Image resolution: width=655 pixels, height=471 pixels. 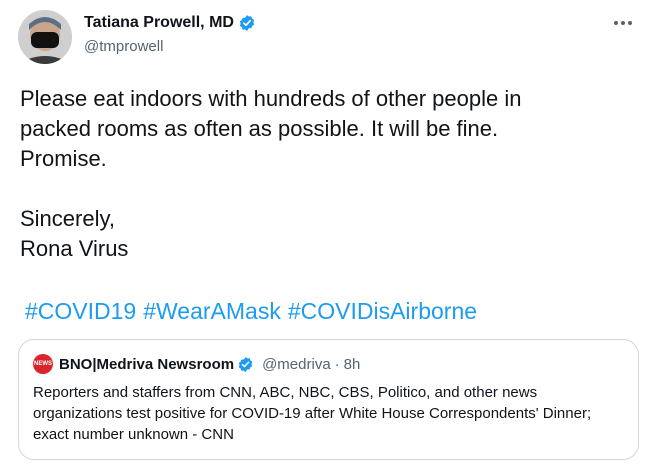 I want to click on news-logo-icon: NEWS, so click(x=43, y=364).